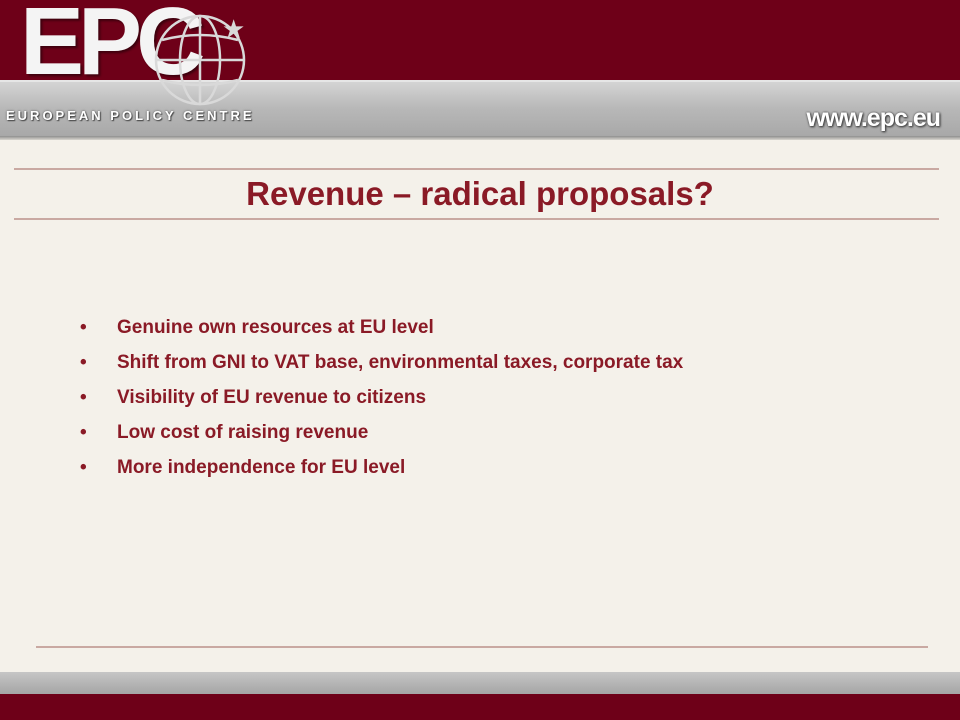  I want to click on bullet-text: More independence for EU level, so click(261, 467).